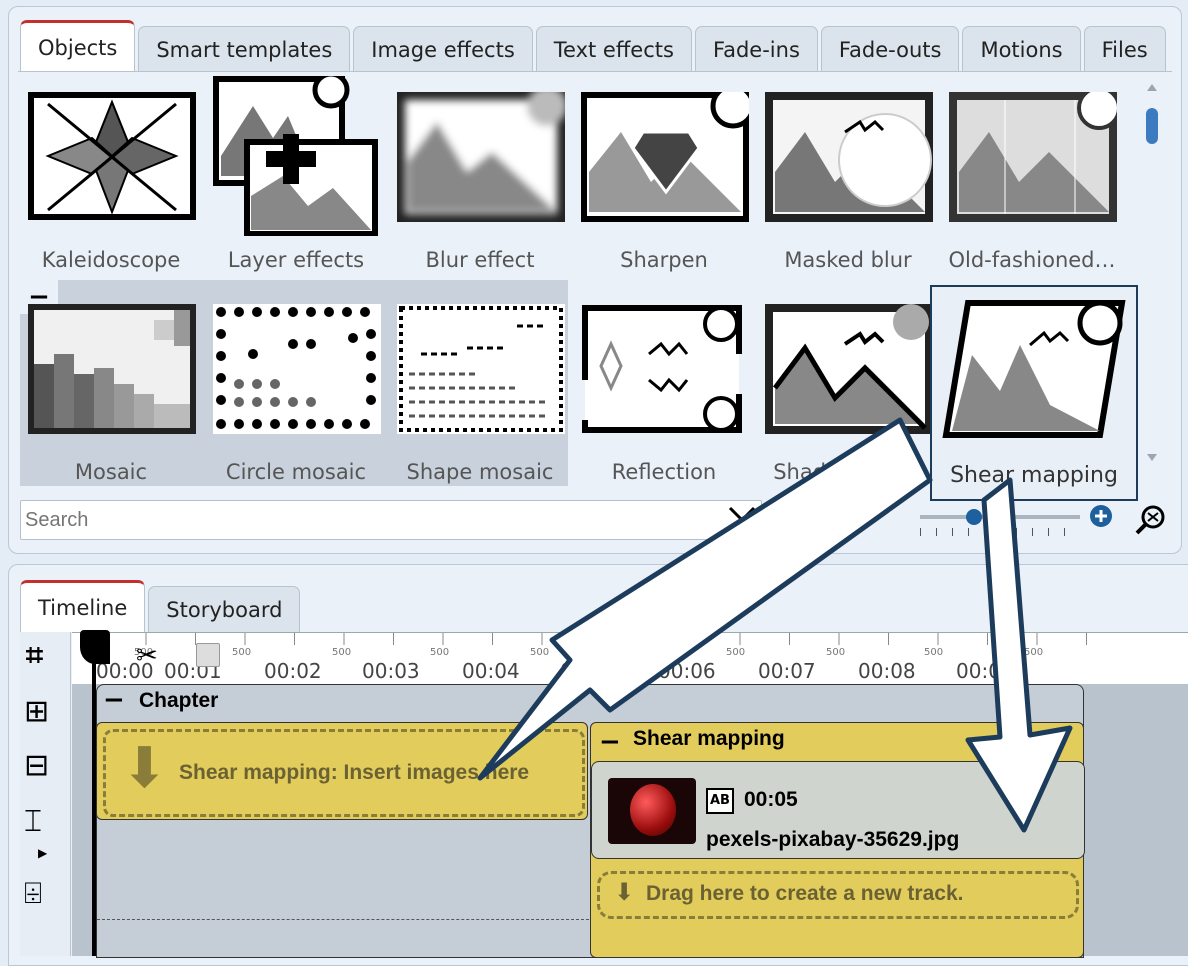 Image resolution: width=1188 pixels, height=966 pixels. What do you see at coordinates (1034, 369) in the screenshot?
I see `shear-mapping-icon` at bounding box center [1034, 369].